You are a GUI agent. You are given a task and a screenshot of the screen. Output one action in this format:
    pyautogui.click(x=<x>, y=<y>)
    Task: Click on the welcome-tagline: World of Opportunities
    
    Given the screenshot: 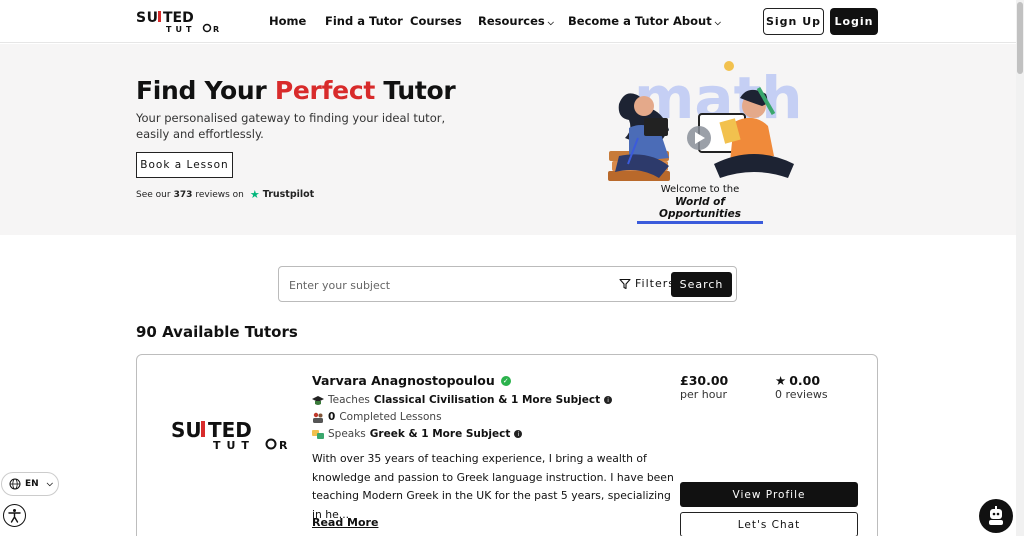 What is the action you would take?
    pyautogui.click(x=700, y=210)
    